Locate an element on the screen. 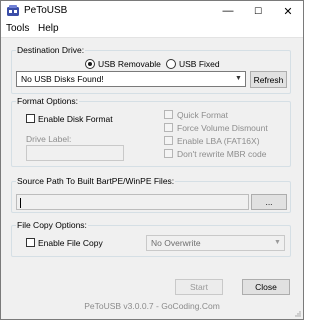  minimize-button: — is located at coordinates (228, 11).